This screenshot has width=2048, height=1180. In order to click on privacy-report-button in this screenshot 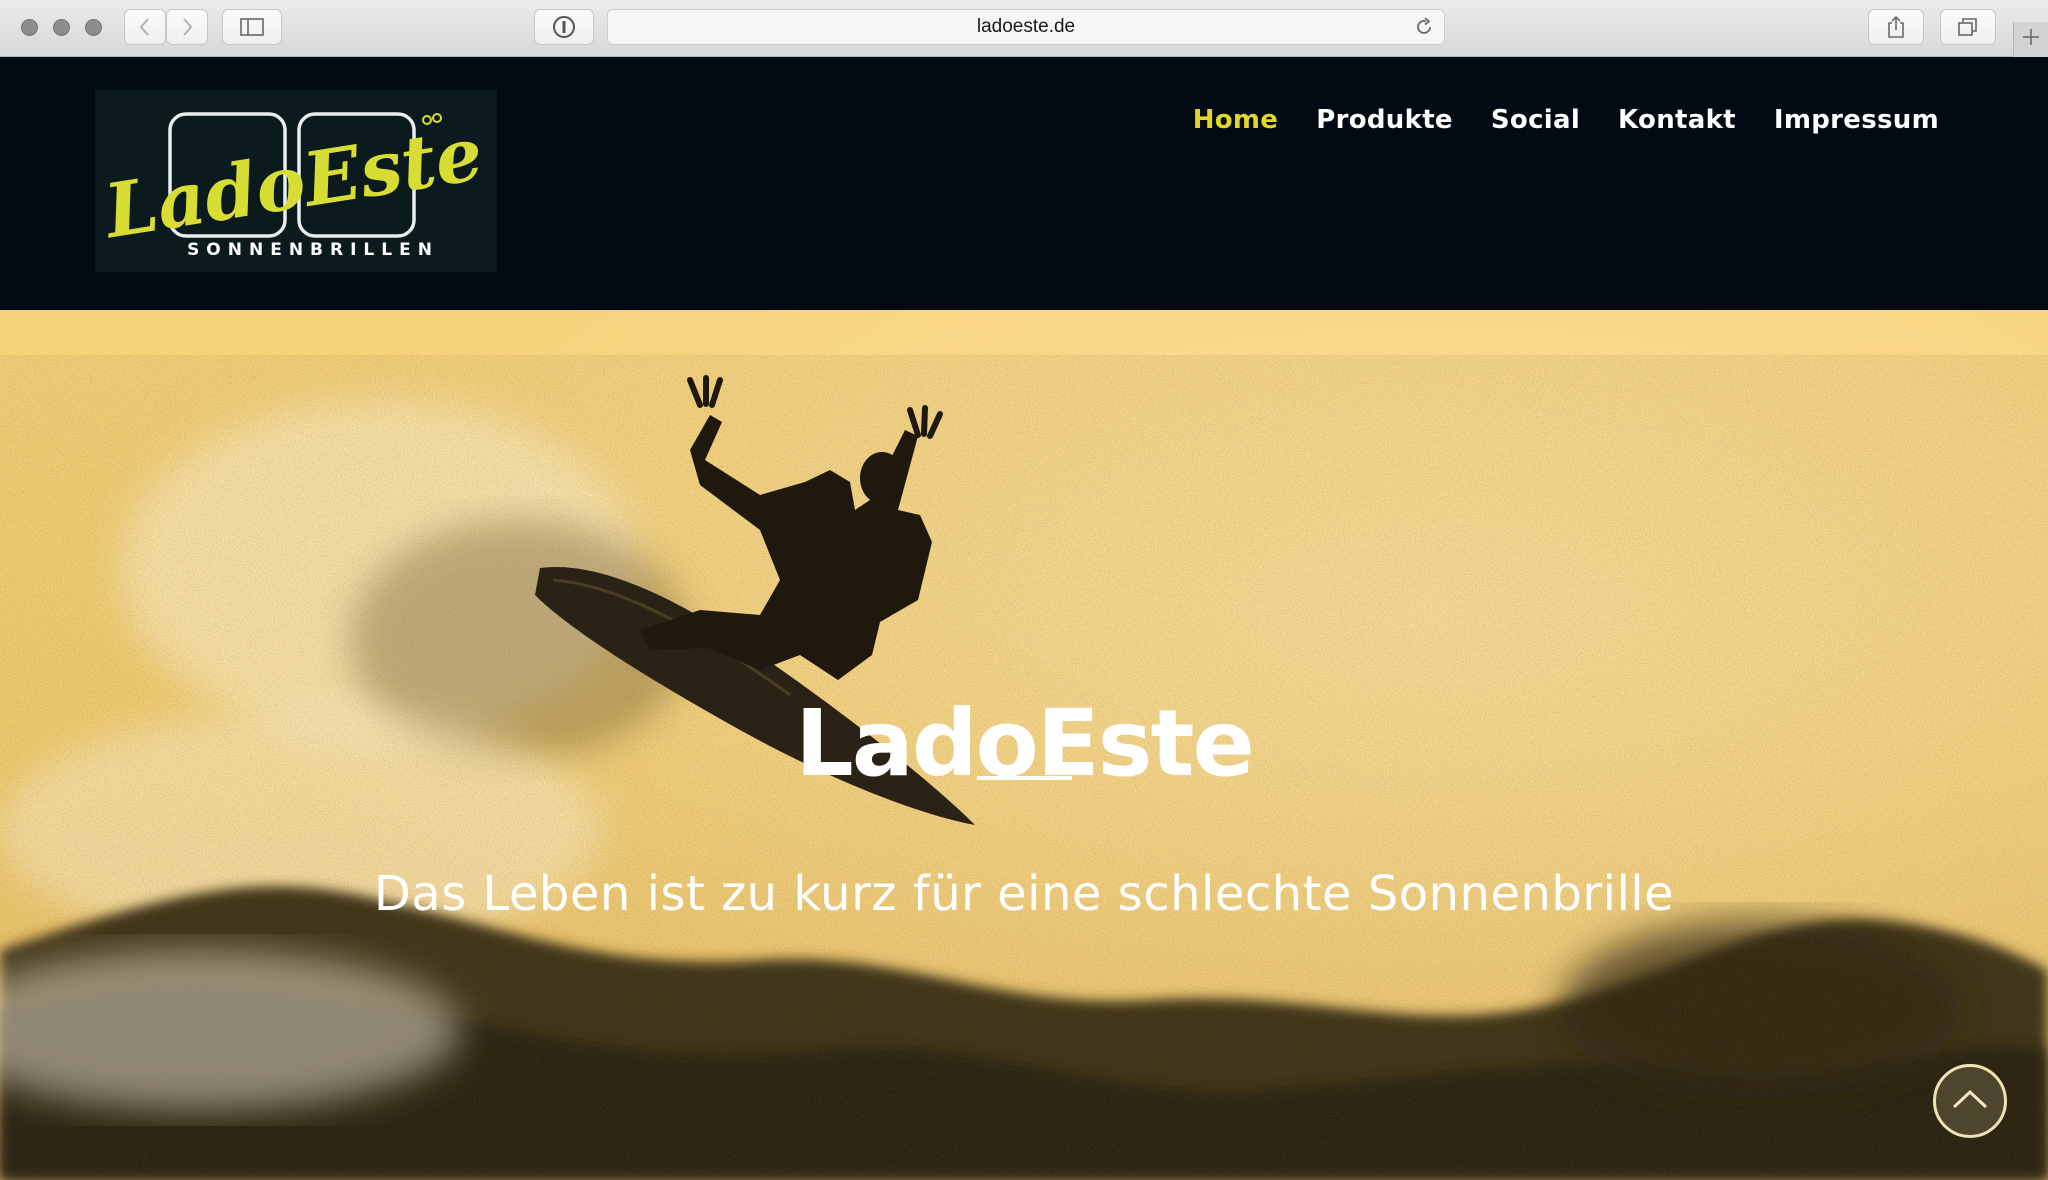, I will do `click(564, 27)`.